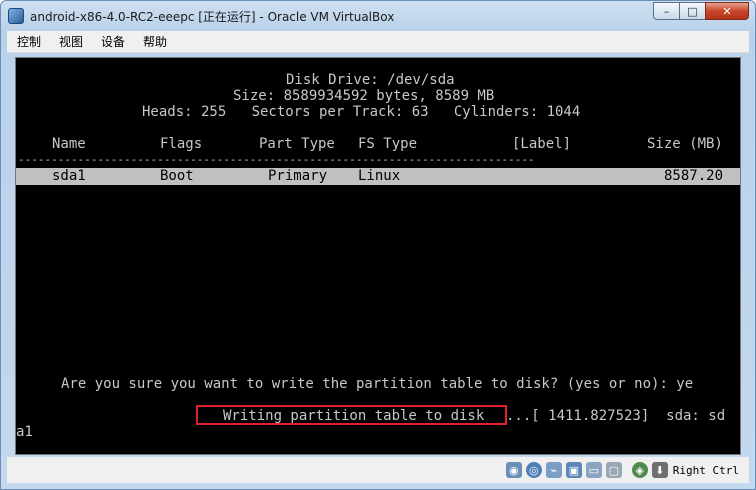 This screenshot has width=756, height=490. I want to click on mouse-integration-icon: ⬇, so click(659, 470).